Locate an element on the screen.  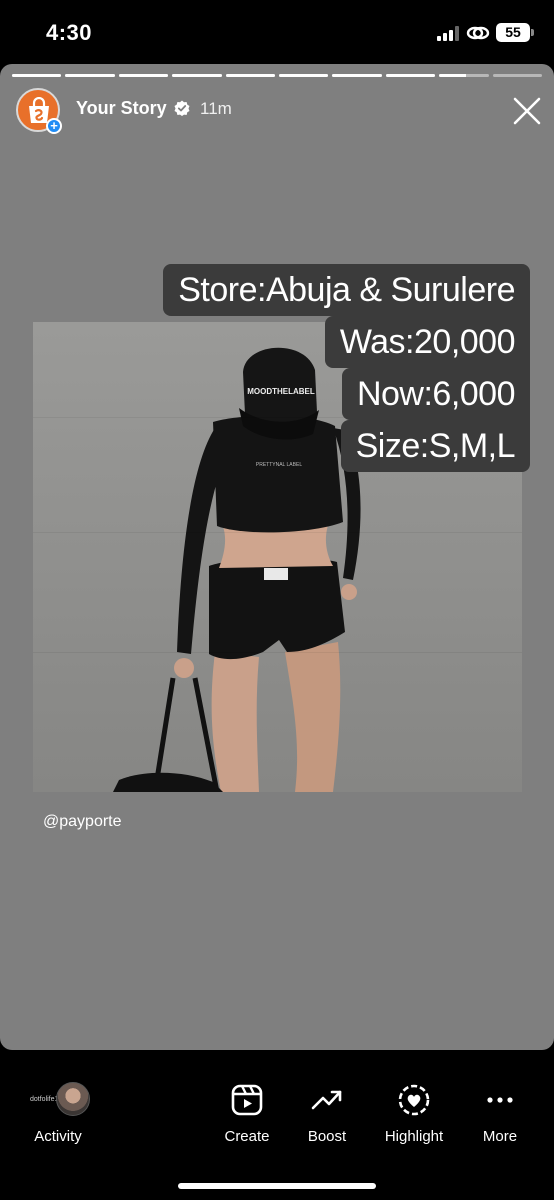
activity-label: Activity is located at coordinates (58, 1136).